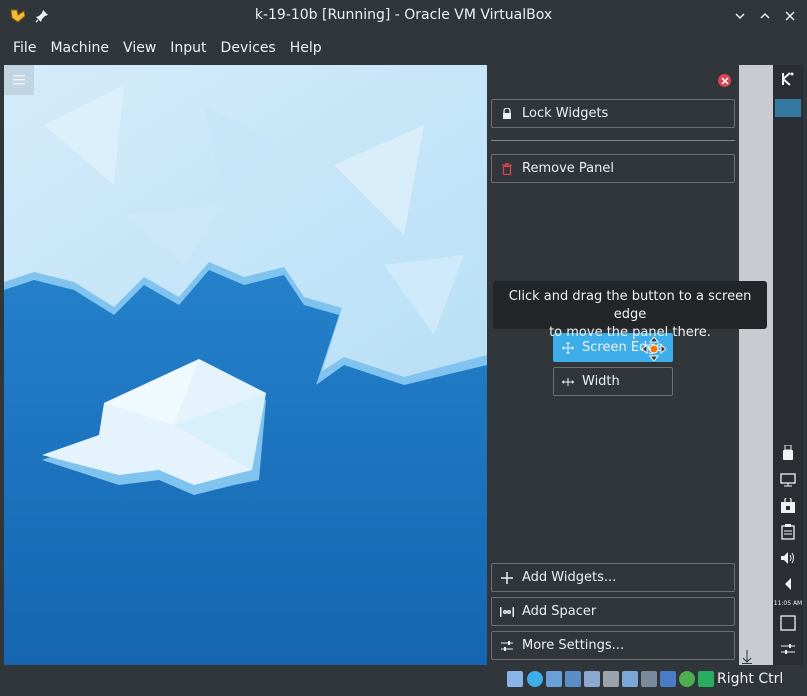  What do you see at coordinates (403, 48) in the screenshot?
I see `menu-bar: File Machine View Input Devices Help` at bounding box center [403, 48].